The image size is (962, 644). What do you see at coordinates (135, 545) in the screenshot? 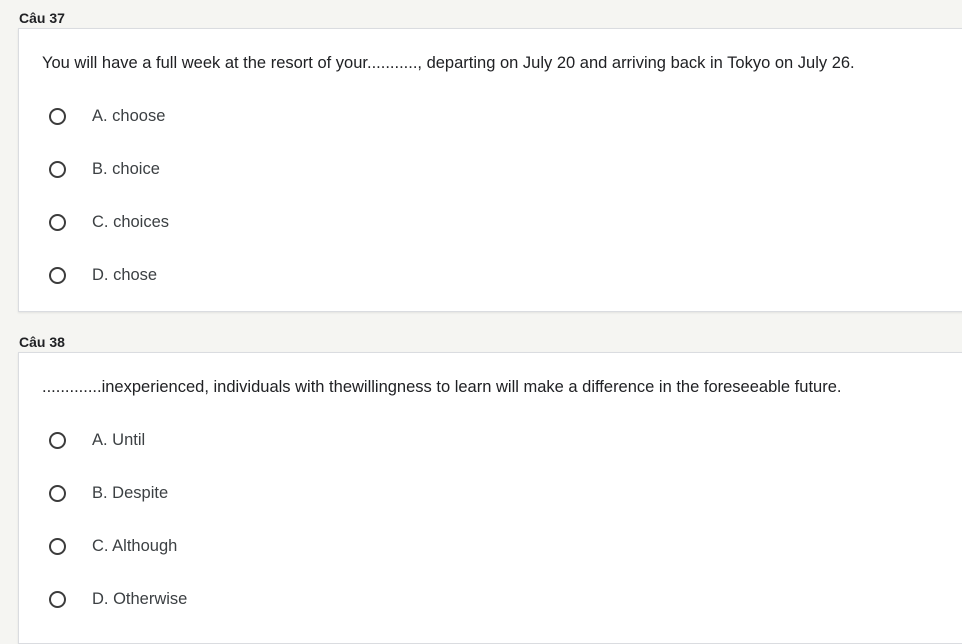
I see `option-label: C. Although` at bounding box center [135, 545].